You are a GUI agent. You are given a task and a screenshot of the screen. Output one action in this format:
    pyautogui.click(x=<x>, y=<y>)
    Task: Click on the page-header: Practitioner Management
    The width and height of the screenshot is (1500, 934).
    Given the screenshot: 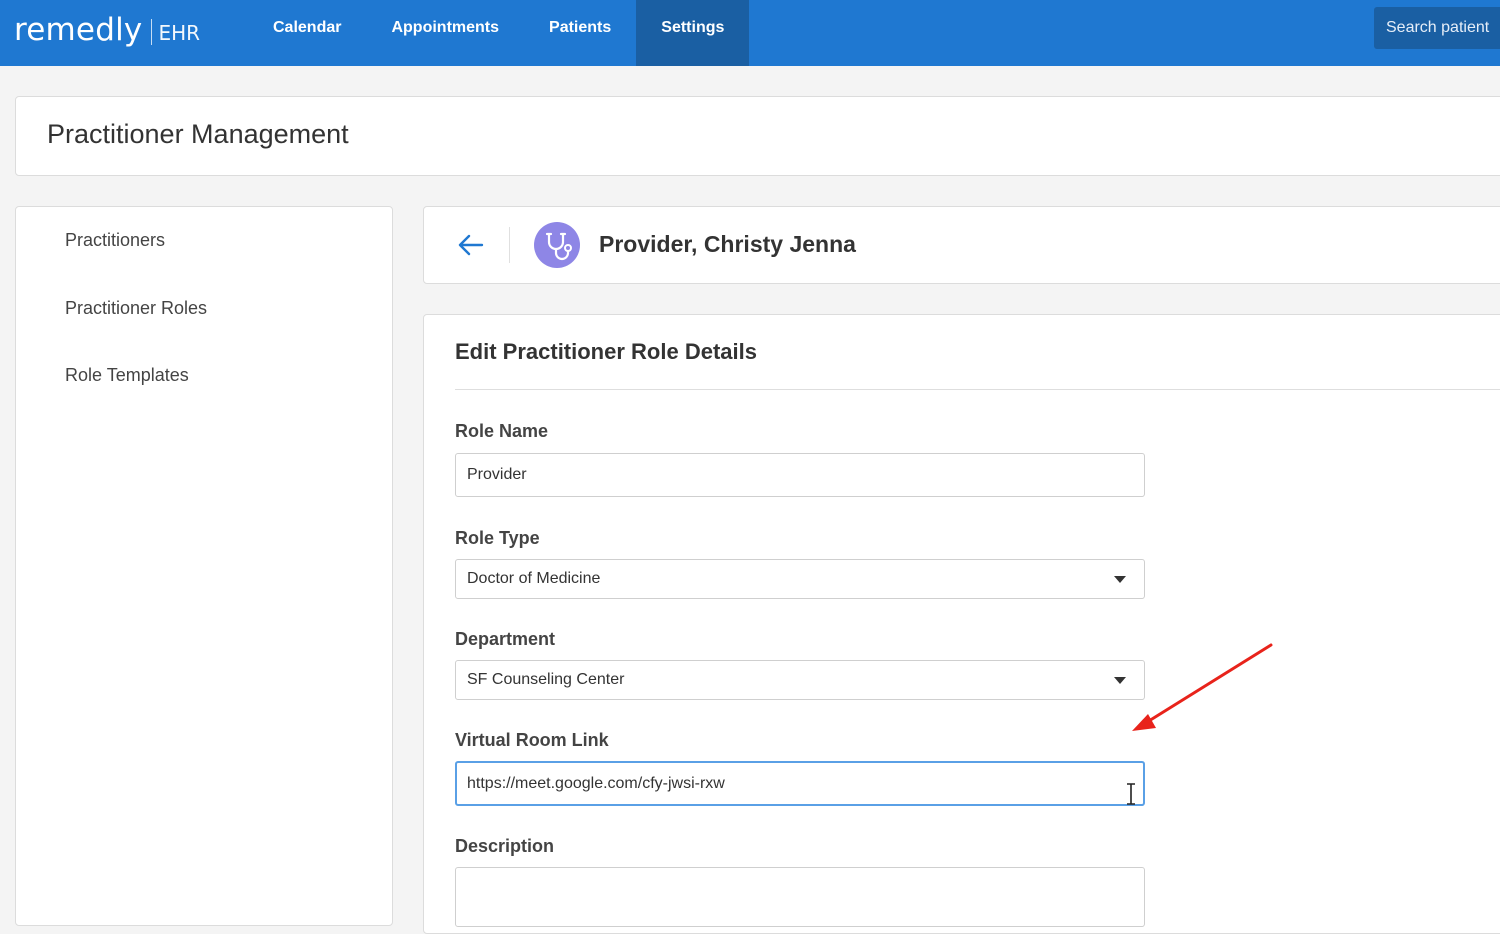 What is the action you would take?
    pyautogui.click(x=757, y=136)
    